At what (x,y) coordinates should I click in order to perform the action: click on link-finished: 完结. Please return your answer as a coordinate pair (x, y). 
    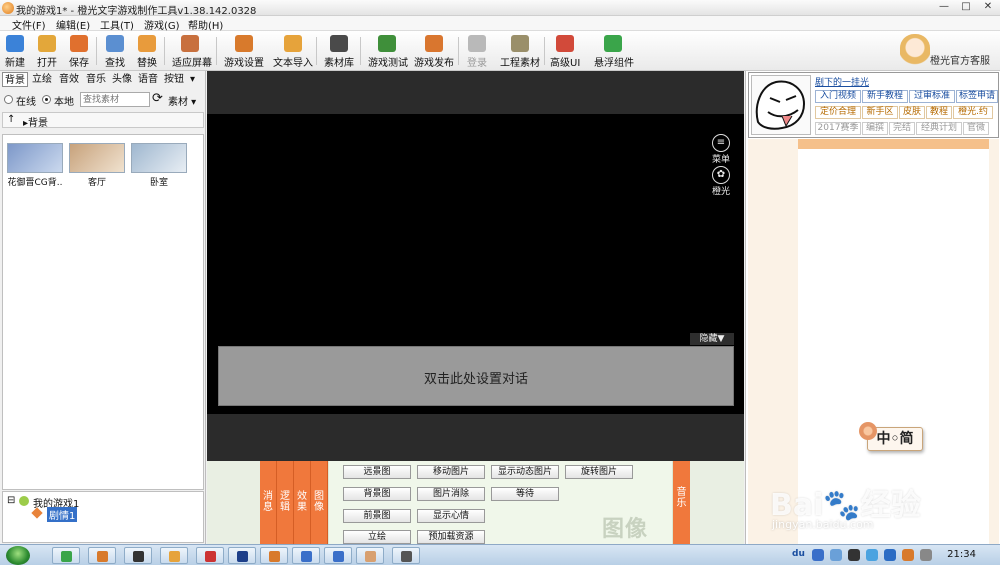
    Looking at the image, I should click on (902, 128).